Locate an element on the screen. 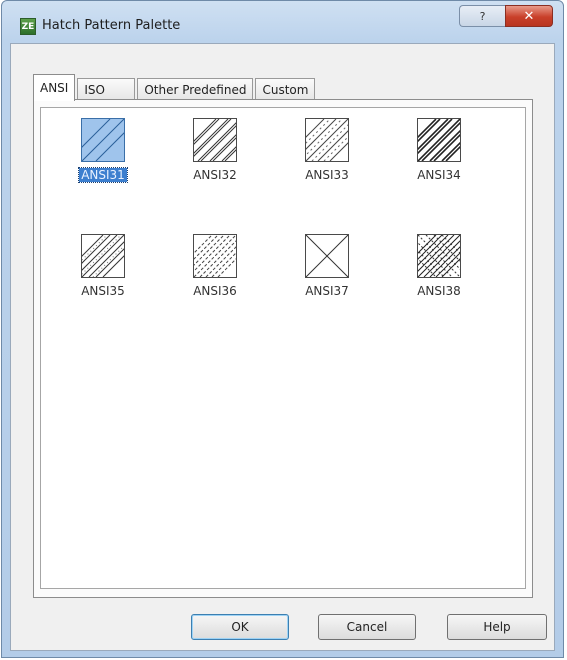 The height and width of the screenshot is (660, 567). close-icon: ✕ is located at coordinates (529, 16).